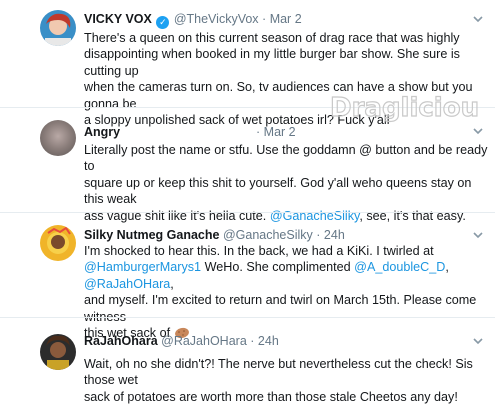 This screenshot has width=495, height=420. What do you see at coordinates (268, 235) in the screenshot?
I see `user-handle: @GanacheSilky` at bounding box center [268, 235].